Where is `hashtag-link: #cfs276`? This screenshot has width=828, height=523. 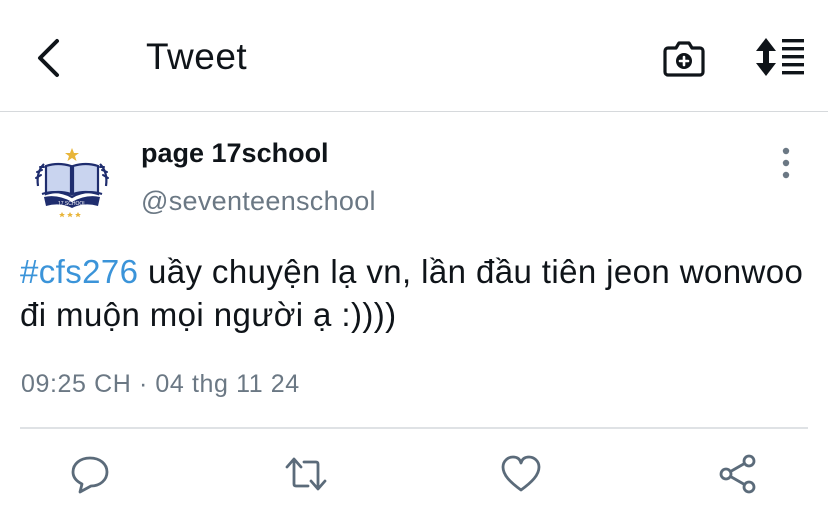
hashtag-link: #cfs276 is located at coordinates (79, 271).